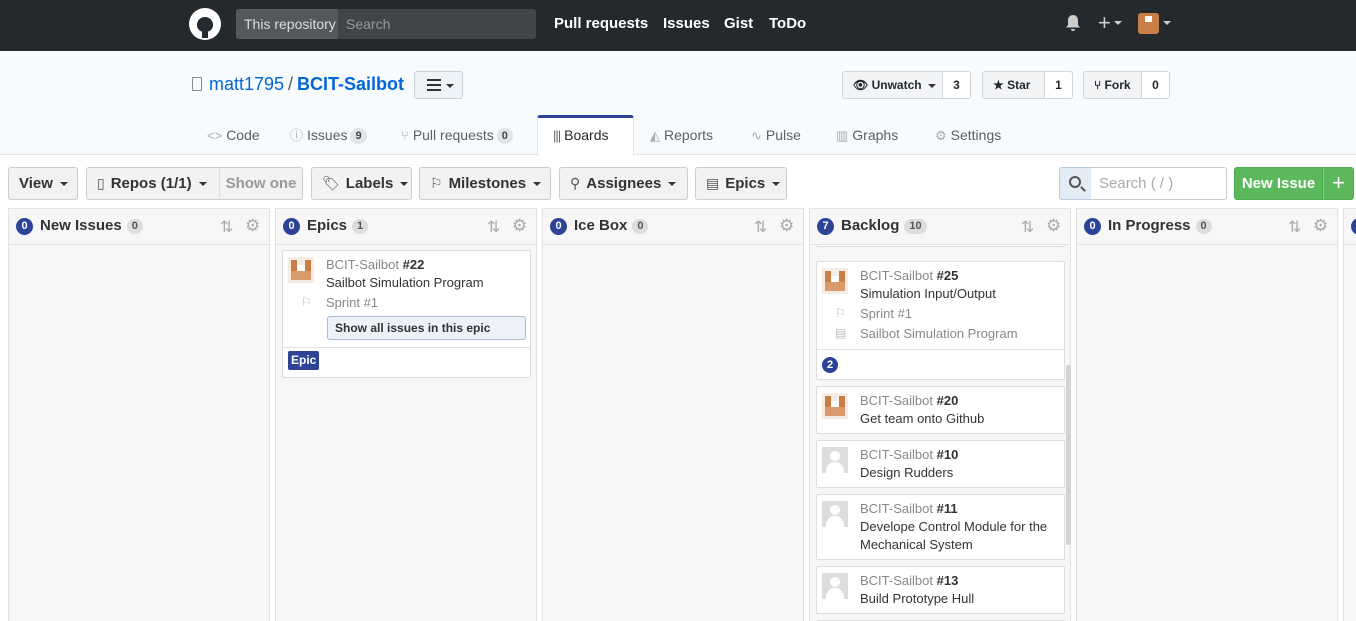 This screenshot has height=621, width=1356. Describe the element at coordinates (957, 85) in the screenshot. I see `watch-count: 3` at that location.